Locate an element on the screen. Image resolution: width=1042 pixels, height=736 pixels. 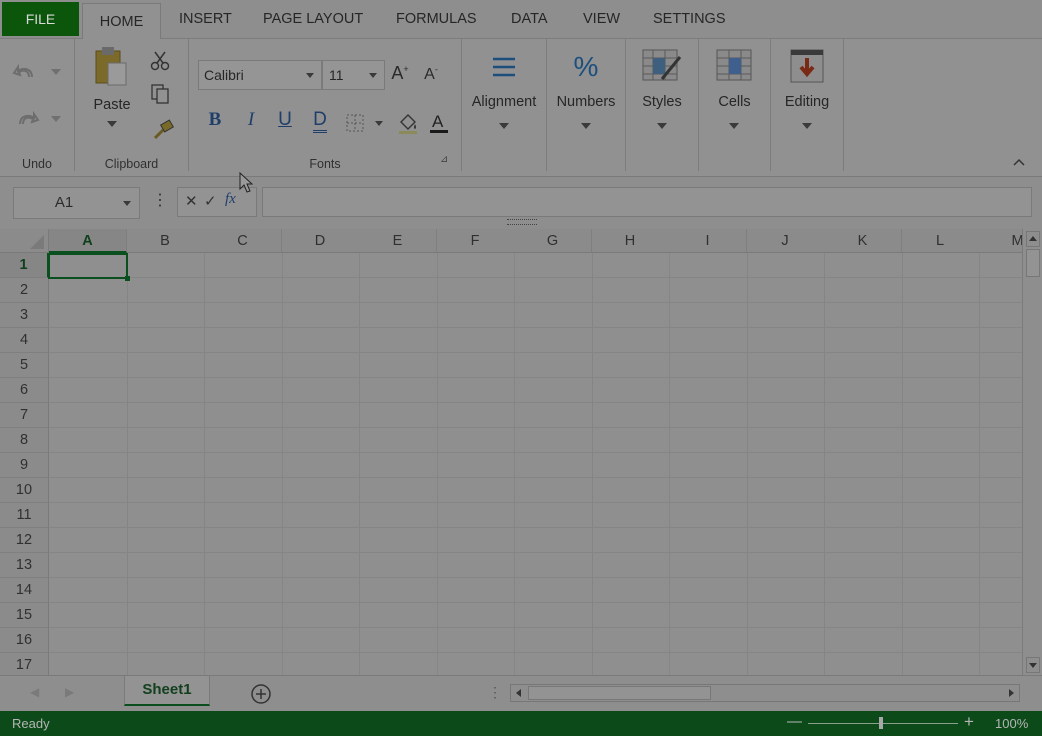
tab-formulas: FORMULAS is located at coordinates (436, 19).